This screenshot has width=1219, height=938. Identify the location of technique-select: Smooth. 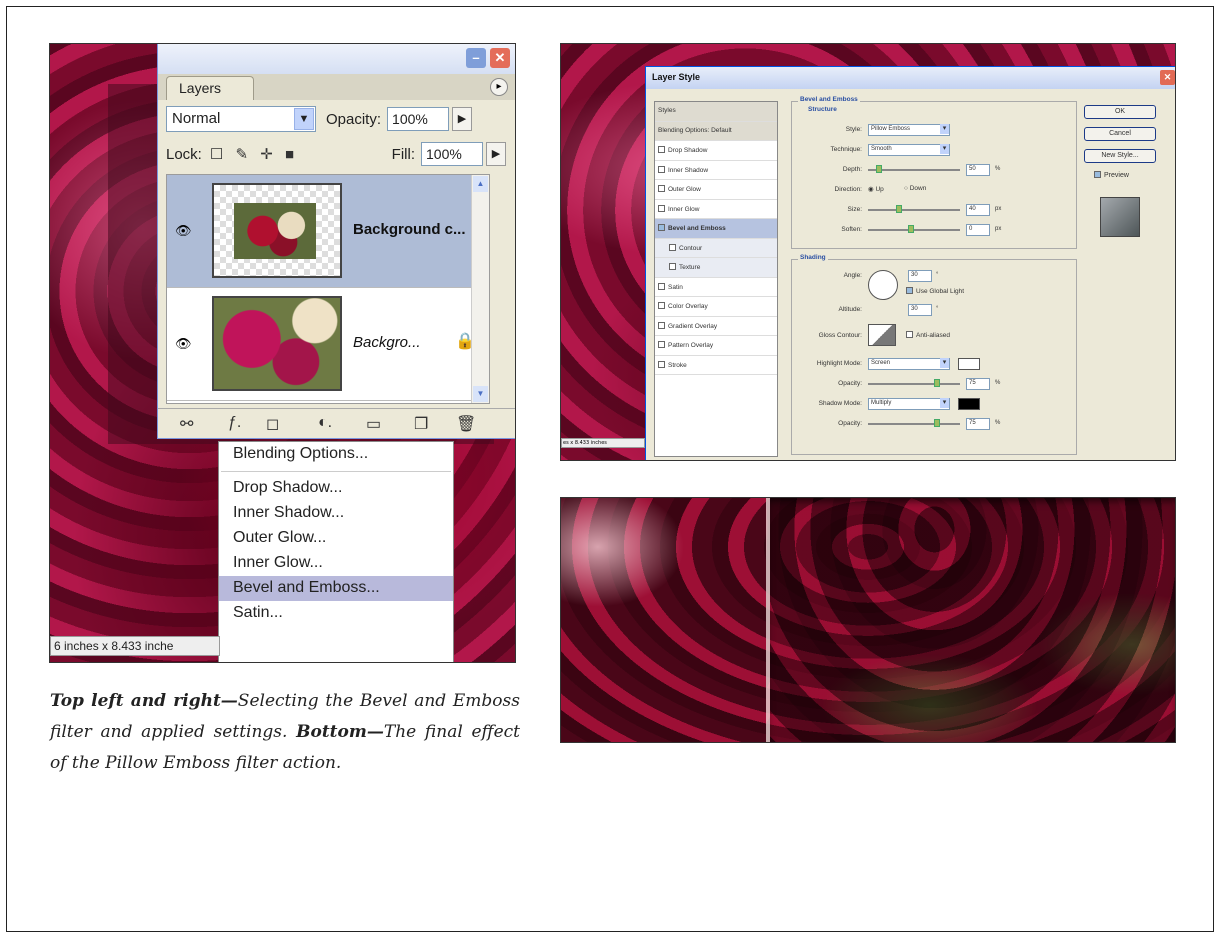
(909, 150).